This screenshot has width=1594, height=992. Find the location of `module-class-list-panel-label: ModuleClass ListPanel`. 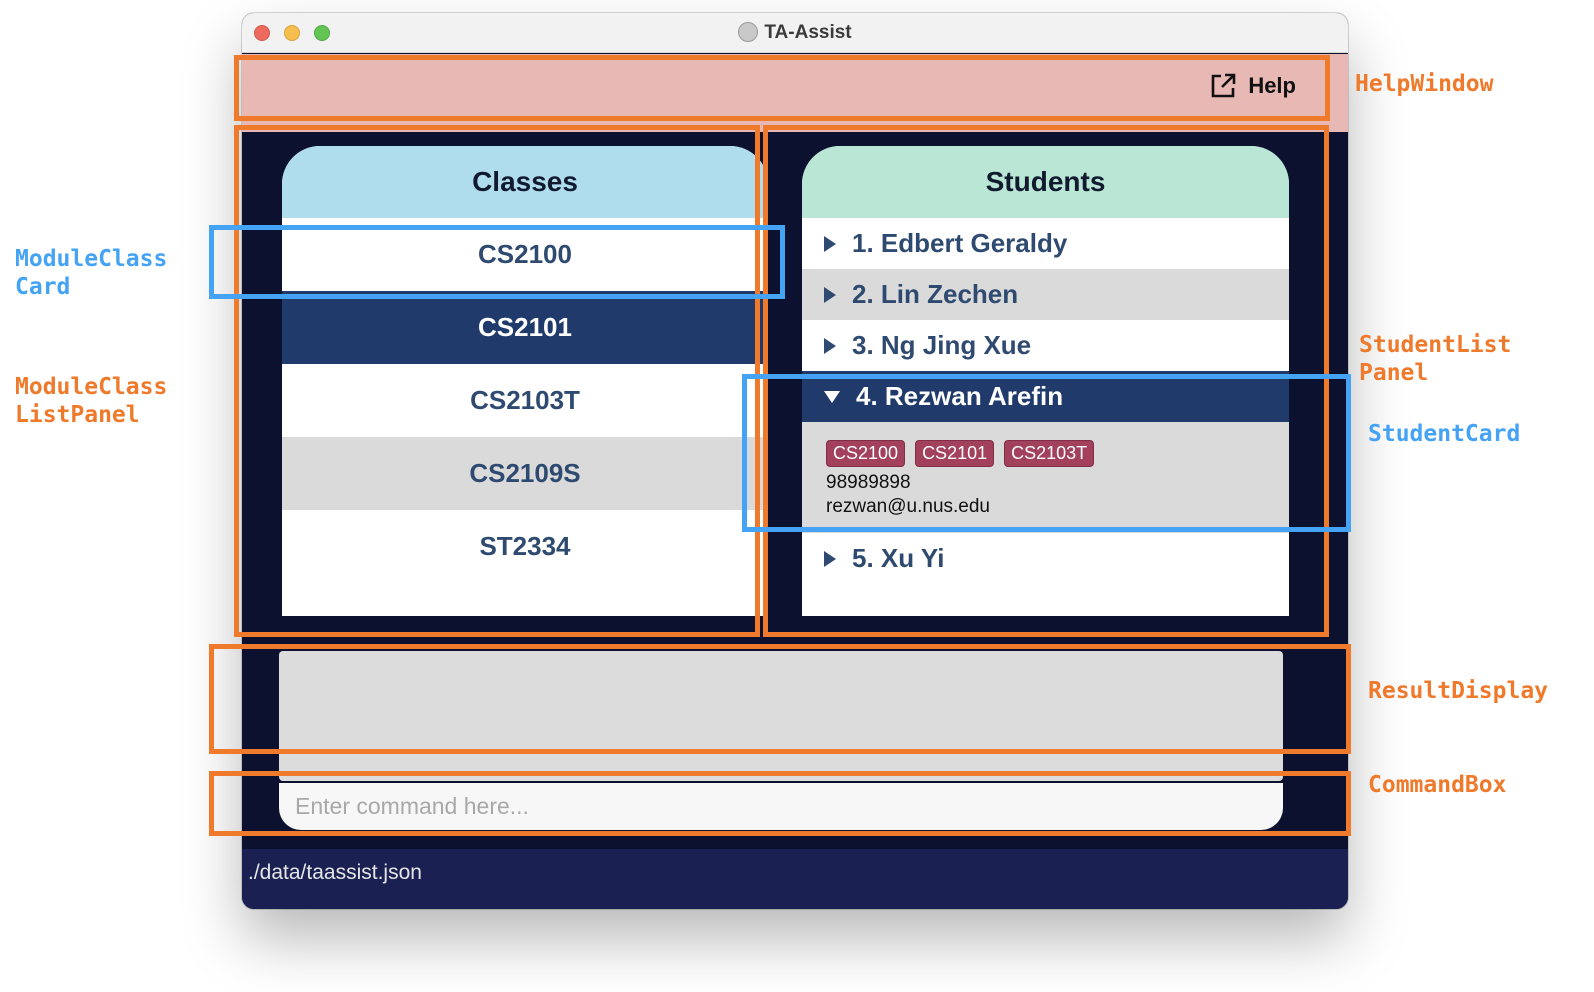

module-class-list-panel-label: ModuleClass ListPanel is located at coordinates (91, 401).